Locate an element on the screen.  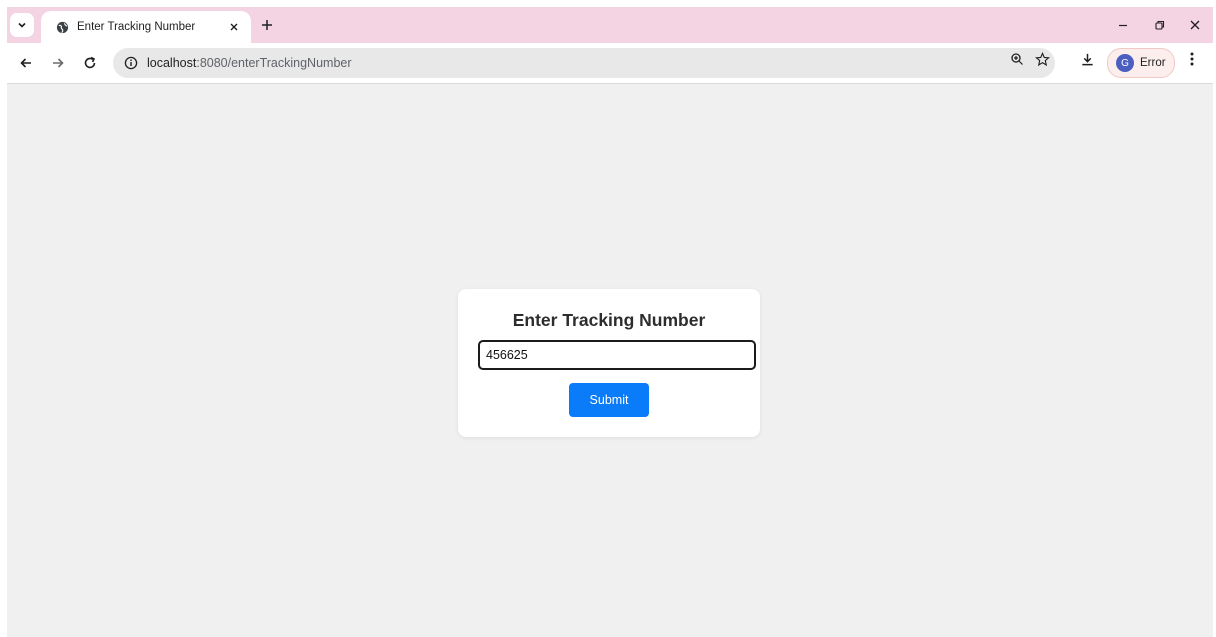
close-window-button is located at coordinates (1195, 25).